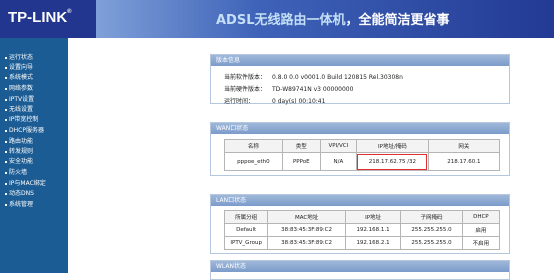 The width and height of the screenshot is (554, 280). I want to click on sidebar-item-label: 防火墙, so click(18, 172).